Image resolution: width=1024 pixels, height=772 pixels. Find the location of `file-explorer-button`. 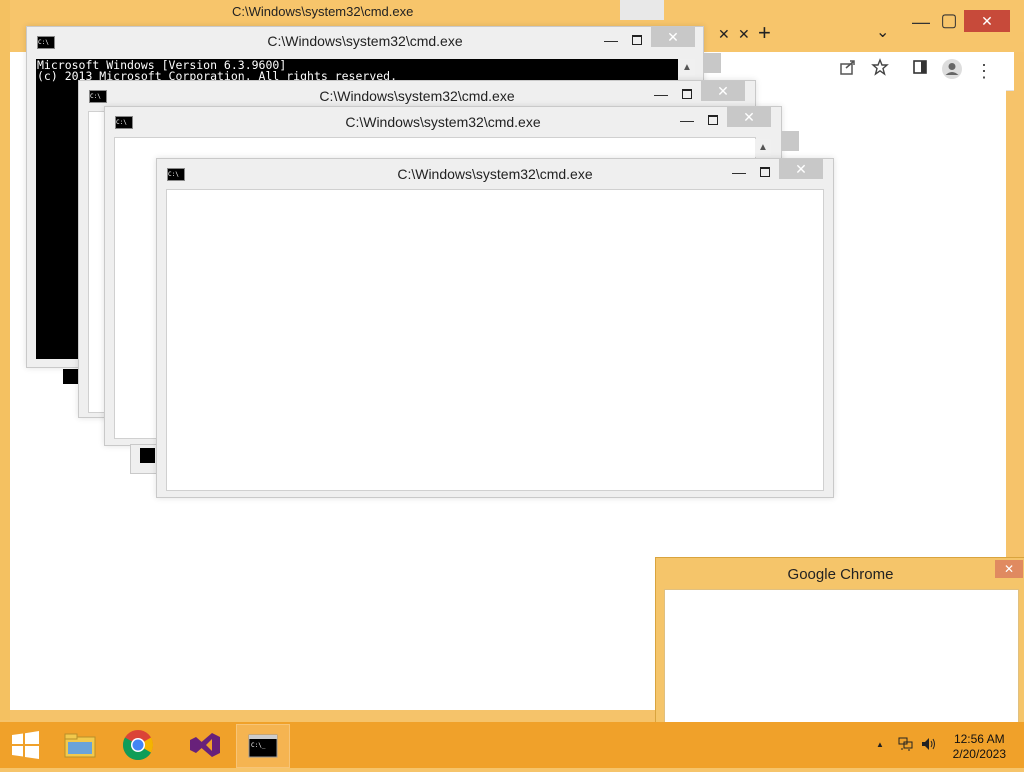

file-explorer-button is located at coordinates (80, 745).